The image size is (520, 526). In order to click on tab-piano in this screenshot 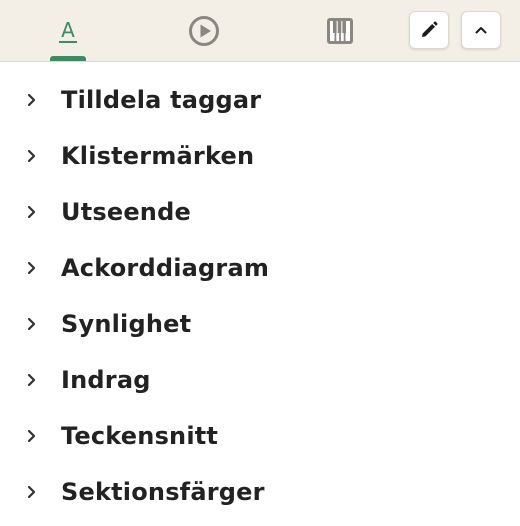, I will do `click(340, 31)`.